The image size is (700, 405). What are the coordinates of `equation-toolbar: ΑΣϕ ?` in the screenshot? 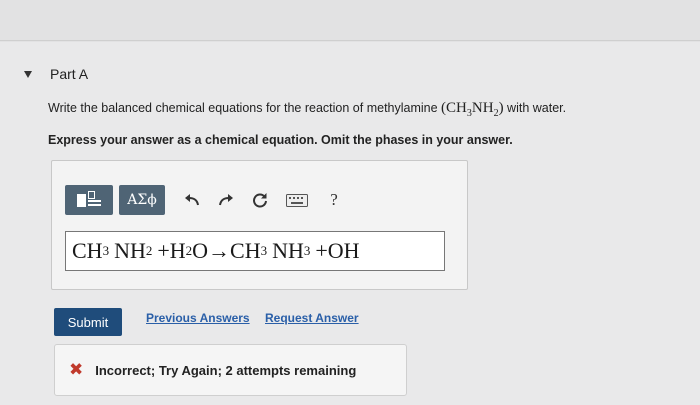 It's located at (208, 200).